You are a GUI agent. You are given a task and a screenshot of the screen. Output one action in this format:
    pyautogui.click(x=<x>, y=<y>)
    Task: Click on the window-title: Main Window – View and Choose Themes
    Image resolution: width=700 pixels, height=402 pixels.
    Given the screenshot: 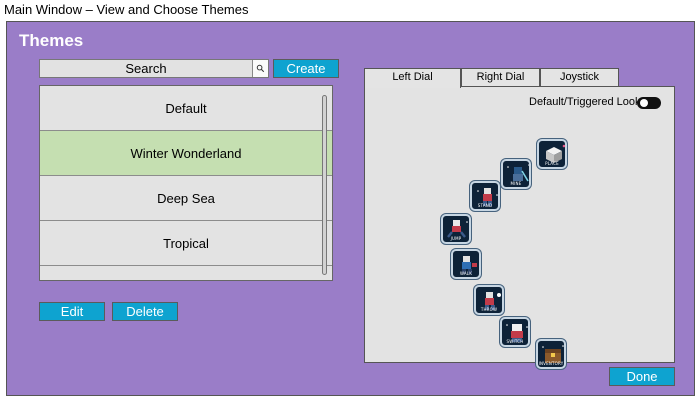 What is the action you would take?
    pyautogui.click(x=126, y=9)
    